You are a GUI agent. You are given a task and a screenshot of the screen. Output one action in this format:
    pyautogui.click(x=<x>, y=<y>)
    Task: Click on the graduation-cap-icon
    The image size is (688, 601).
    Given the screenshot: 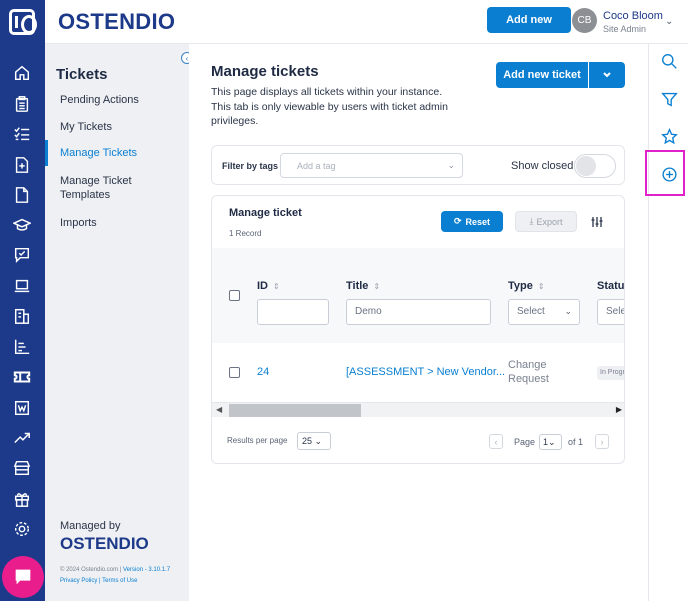 What is the action you would take?
    pyautogui.click(x=22, y=225)
    